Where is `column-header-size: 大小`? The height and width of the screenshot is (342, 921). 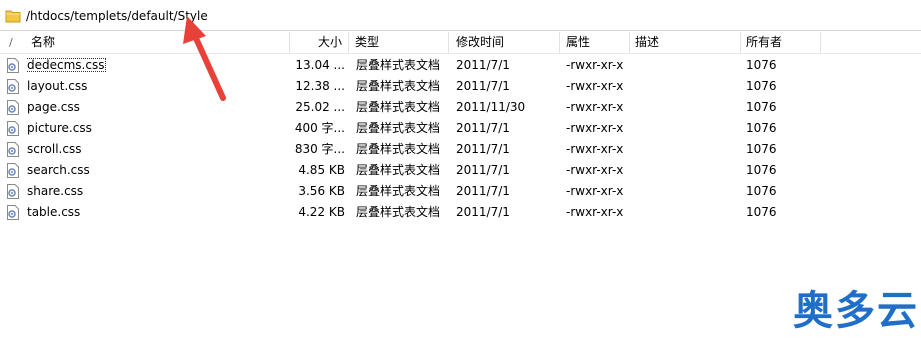
column-header-size: 大小 is located at coordinates (319, 42).